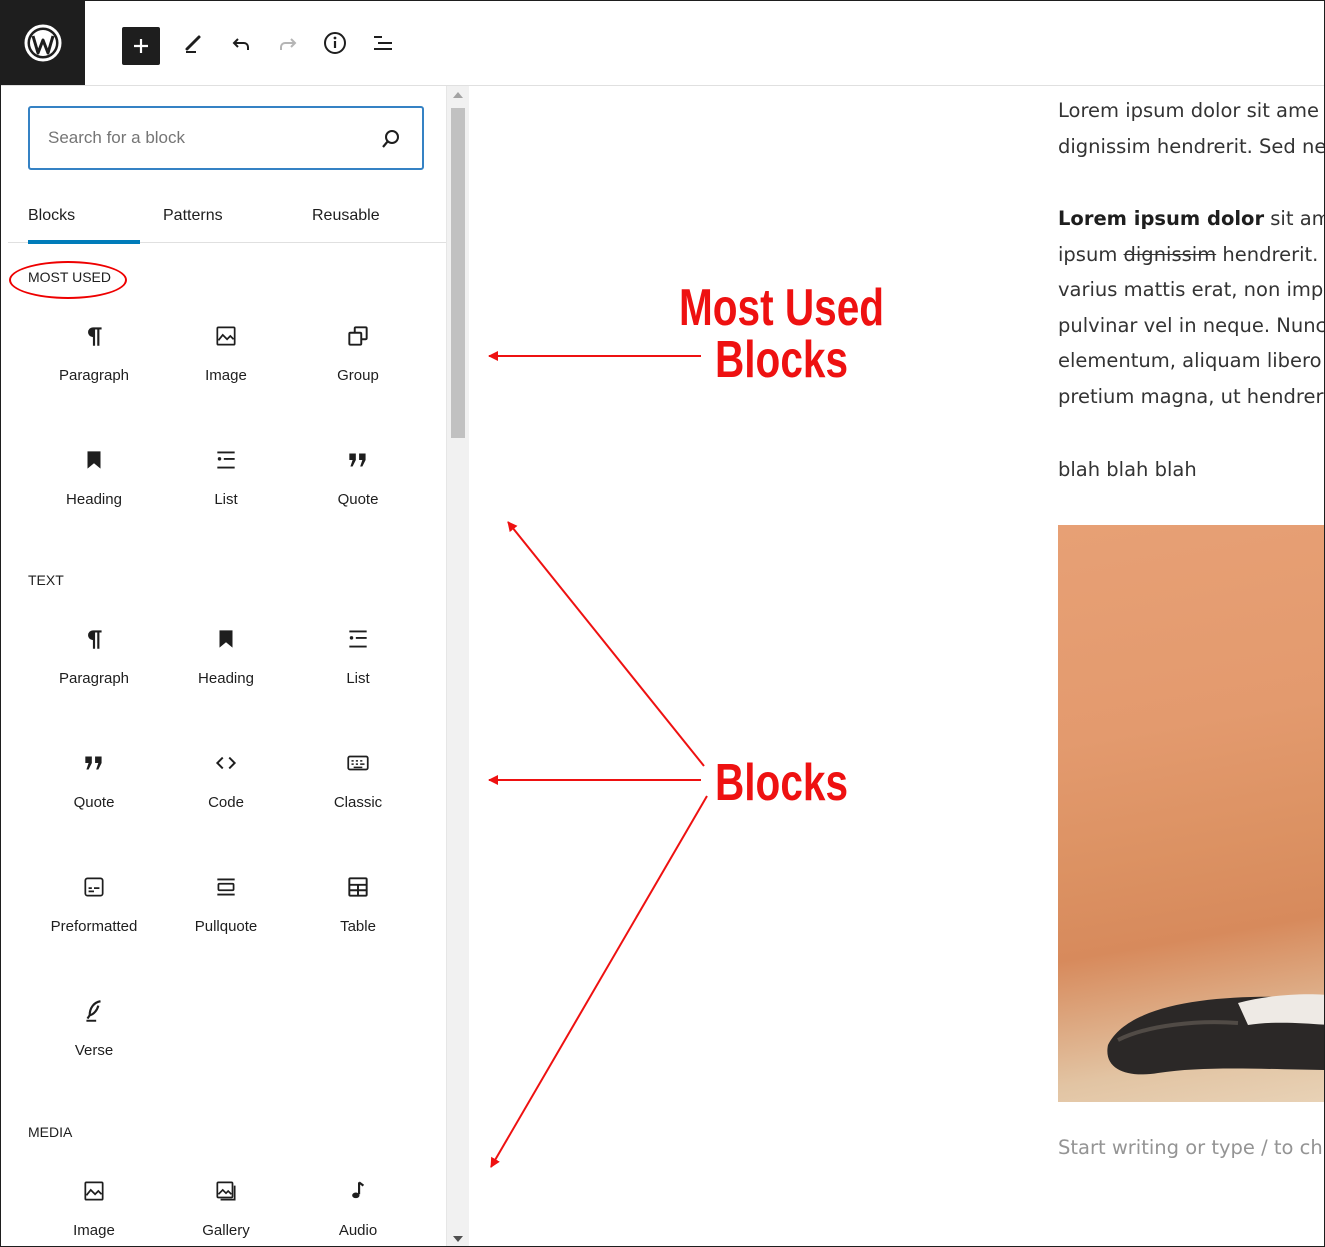  Describe the element at coordinates (335, 43) in the screenshot. I see `info-icon` at that location.